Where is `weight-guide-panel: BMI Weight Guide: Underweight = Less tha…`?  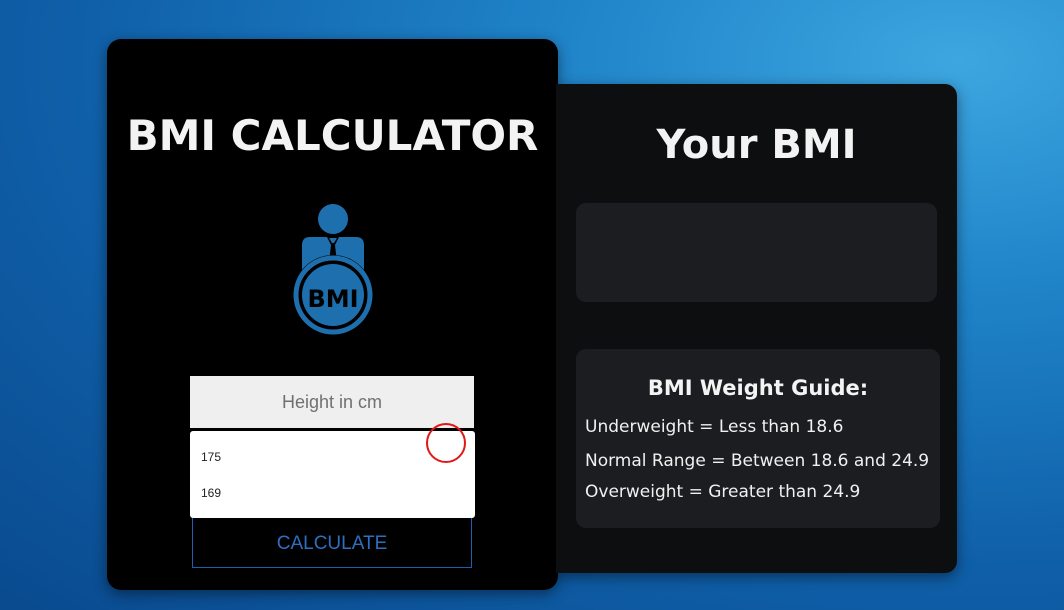
weight-guide-panel: BMI Weight Guide: Underweight = Less tha… is located at coordinates (758, 438).